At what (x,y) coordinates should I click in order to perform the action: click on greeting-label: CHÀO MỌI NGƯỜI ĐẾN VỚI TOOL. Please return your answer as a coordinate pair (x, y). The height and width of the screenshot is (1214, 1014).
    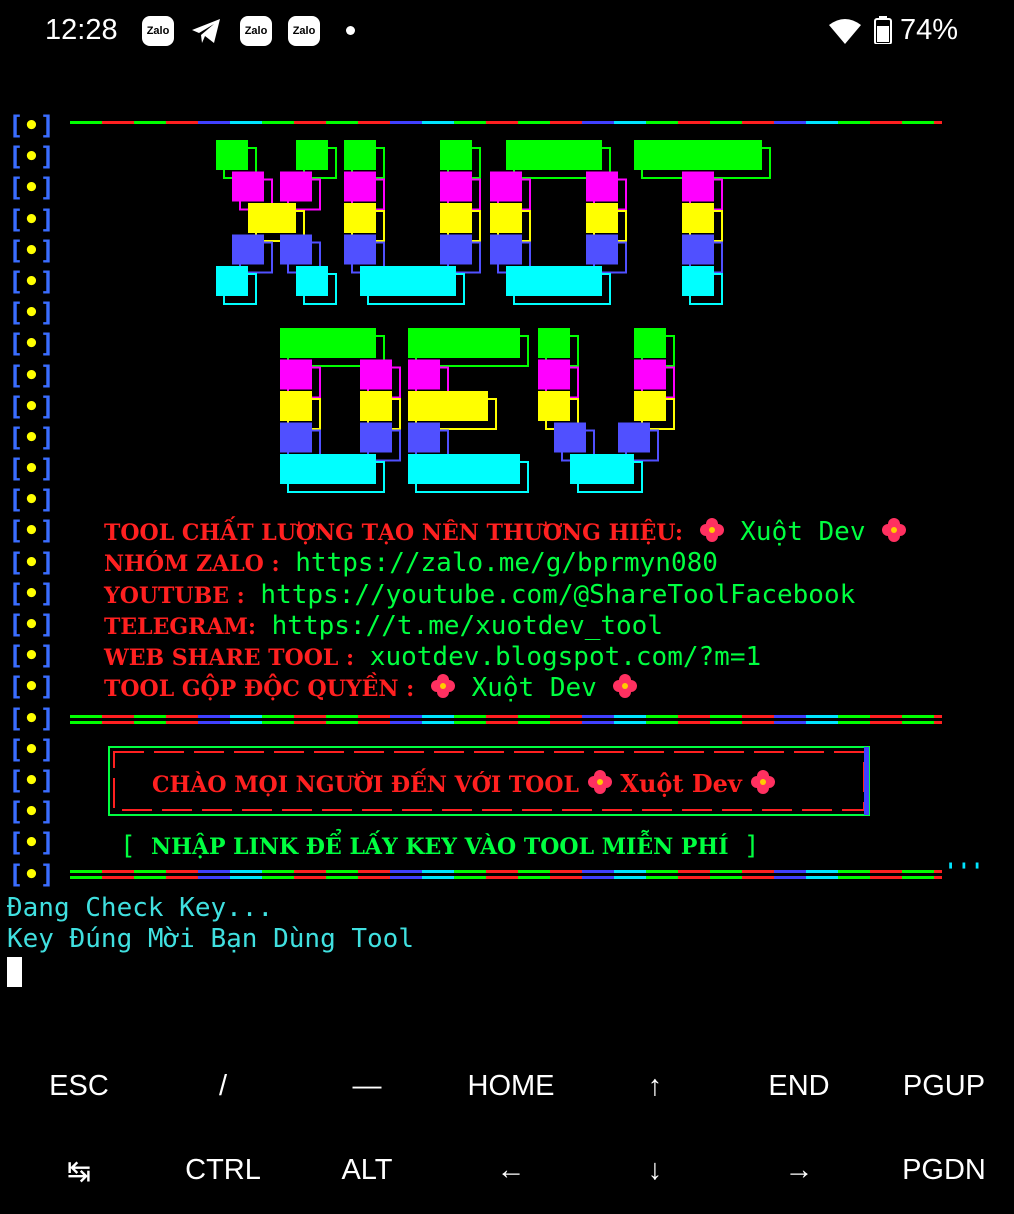
    Looking at the image, I should click on (365, 785).